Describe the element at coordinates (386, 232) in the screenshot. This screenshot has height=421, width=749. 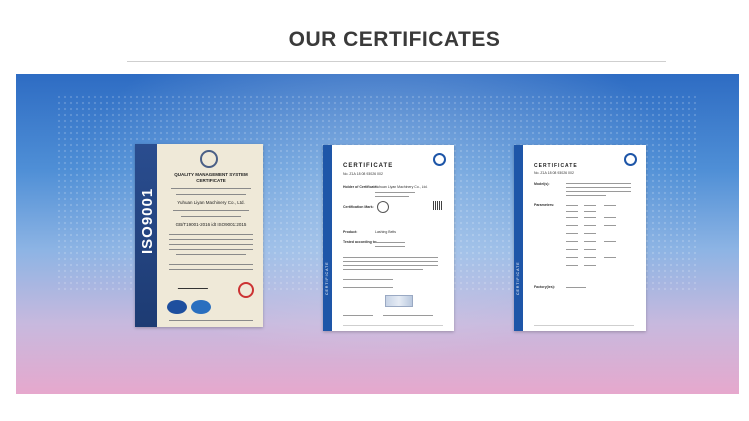
I see `product-value: Lashing Belts` at that location.